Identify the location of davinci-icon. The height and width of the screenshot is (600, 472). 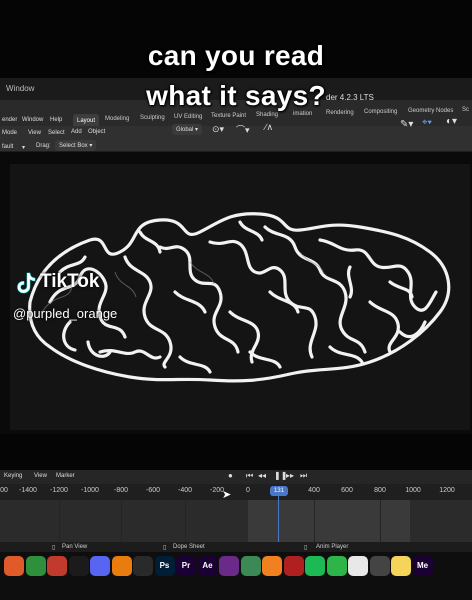
(143, 566).